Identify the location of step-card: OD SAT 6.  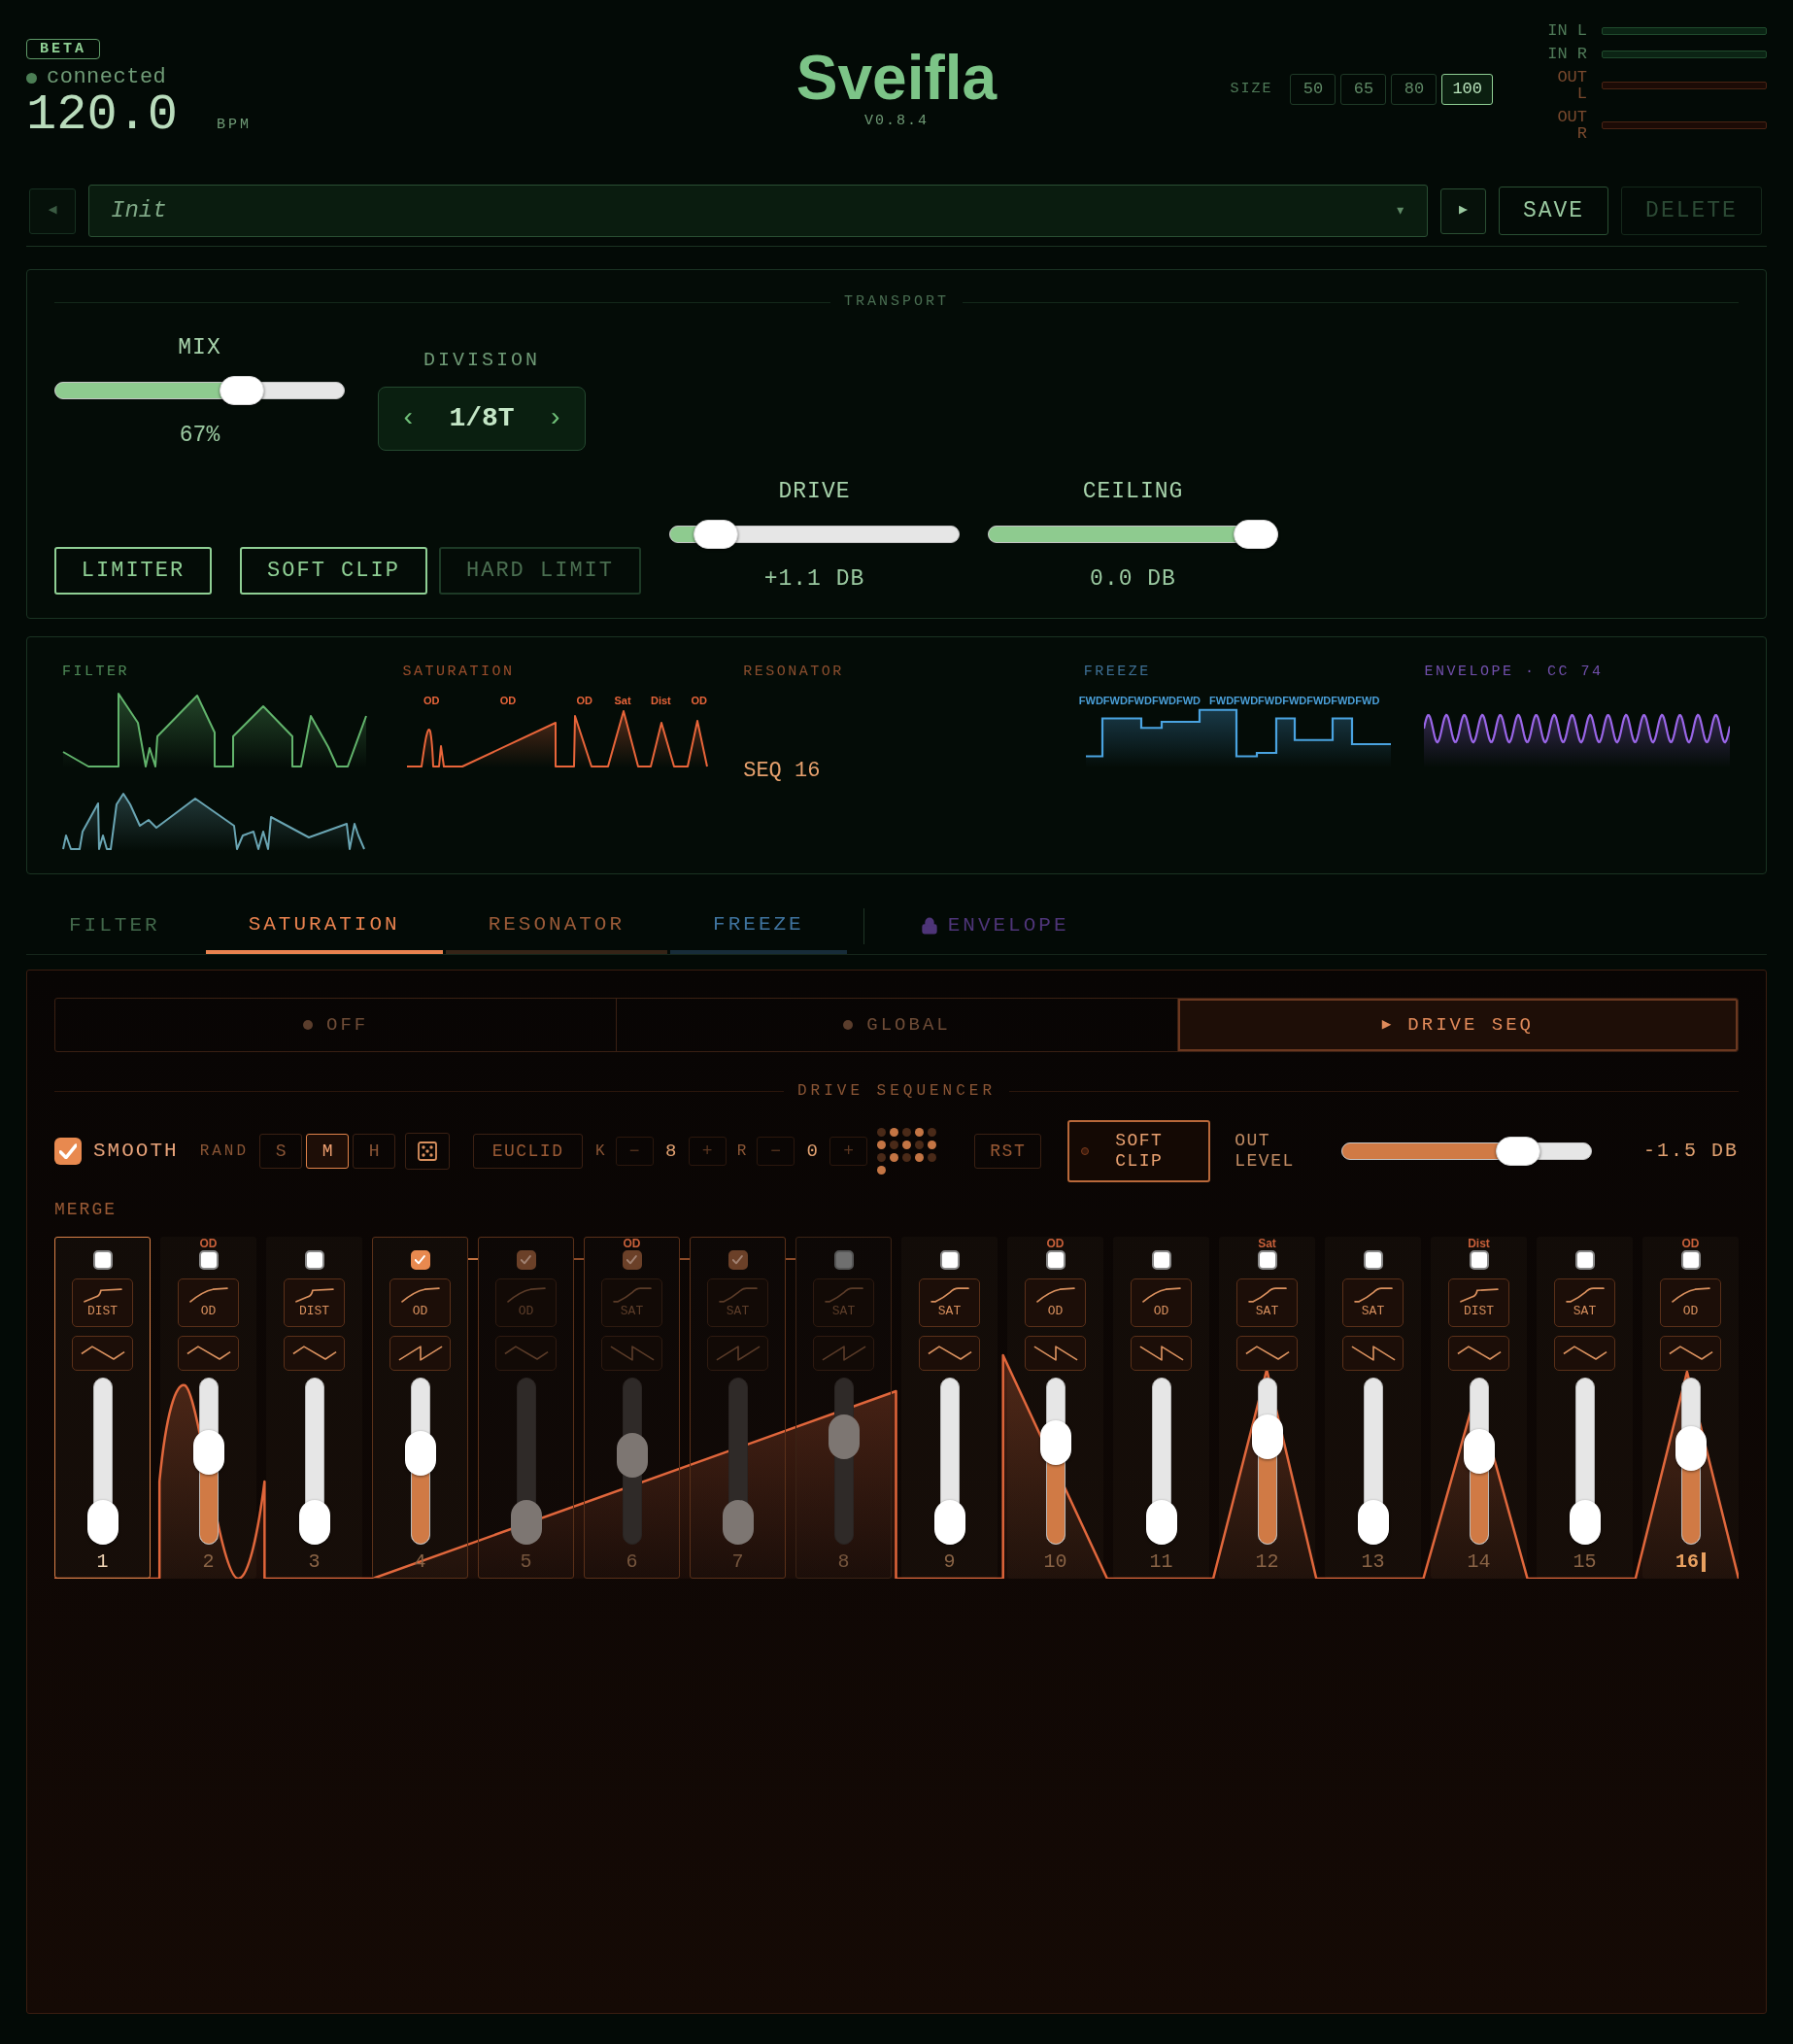
(632, 1408).